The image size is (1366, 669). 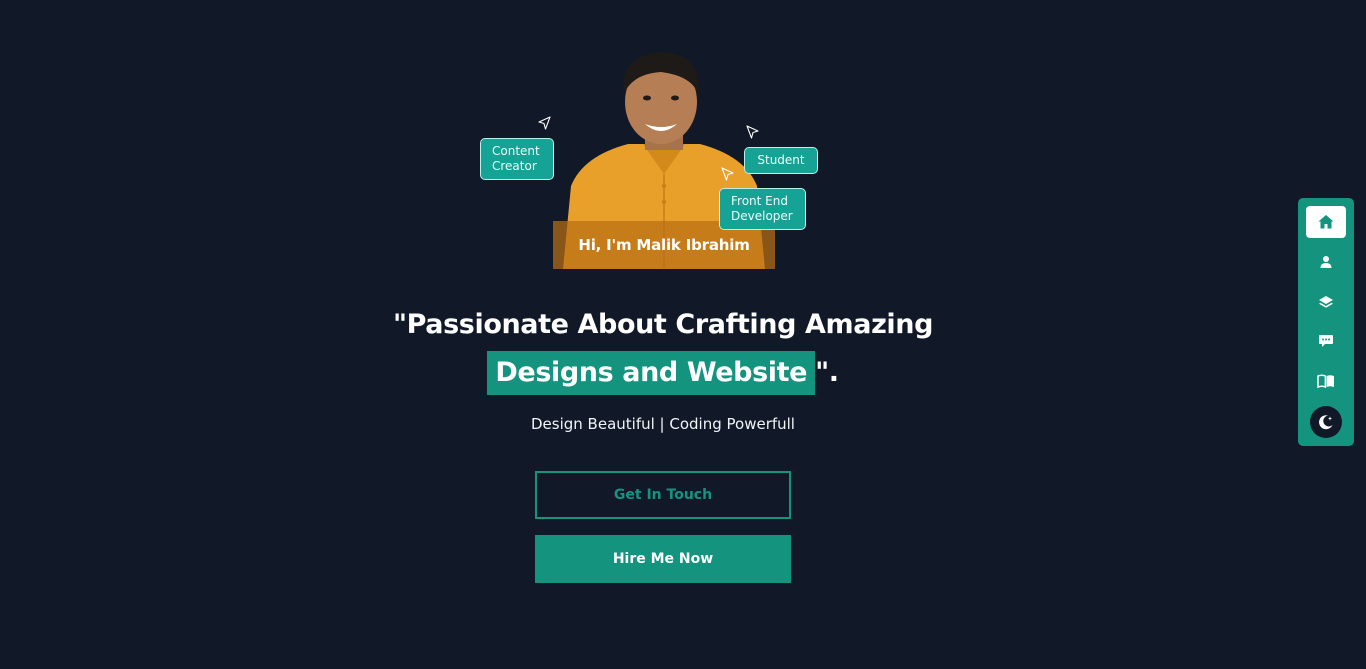 I want to click on nav-home, so click(x=1326, y=222).